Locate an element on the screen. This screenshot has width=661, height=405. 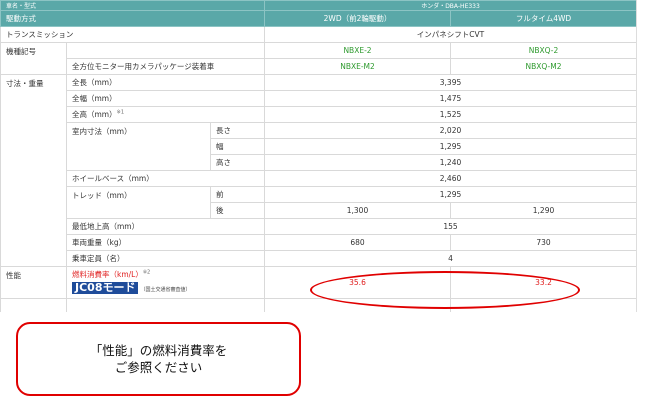
interior-width-value: 1,295 is located at coordinates (449, 146).